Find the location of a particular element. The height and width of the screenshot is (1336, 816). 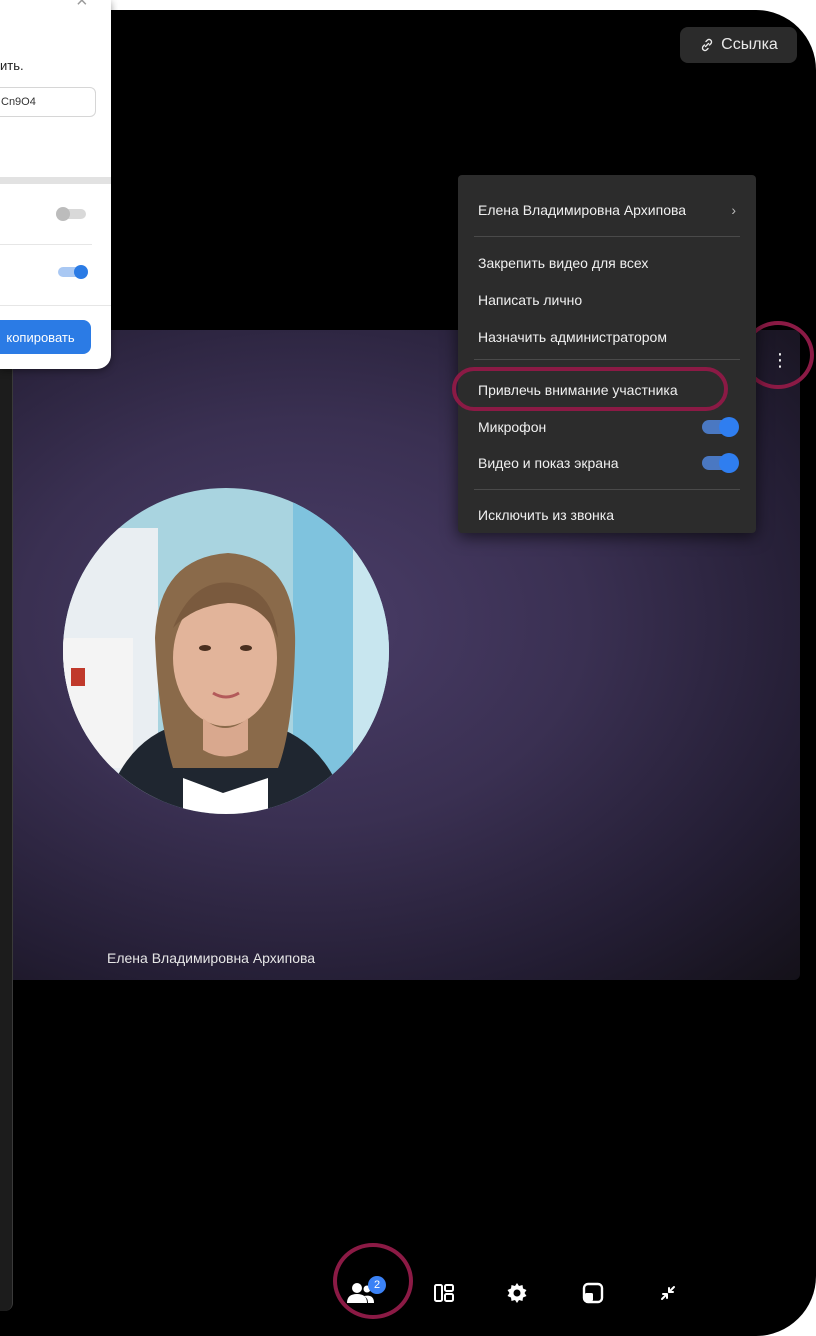

exit-fullscreen-button is located at coordinates (668, 1293).